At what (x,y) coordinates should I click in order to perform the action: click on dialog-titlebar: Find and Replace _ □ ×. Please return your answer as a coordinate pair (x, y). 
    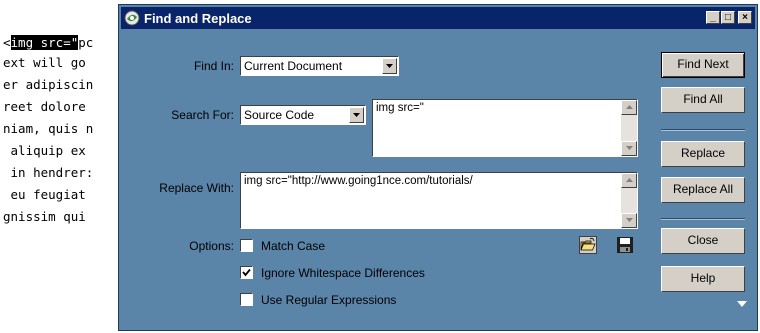
    Looking at the image, I should click on (438, 18).